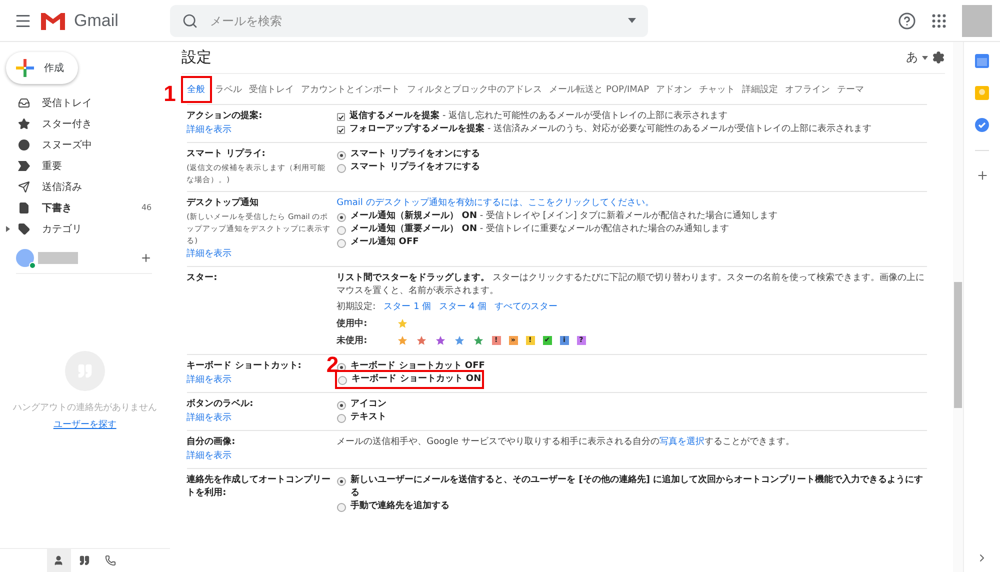 The height and width of the screenshot is (572, 1000). What do you see at coordinates (982, 125) in the screenshot?
I see `tasks-icon` at bounding box center [982, 125].